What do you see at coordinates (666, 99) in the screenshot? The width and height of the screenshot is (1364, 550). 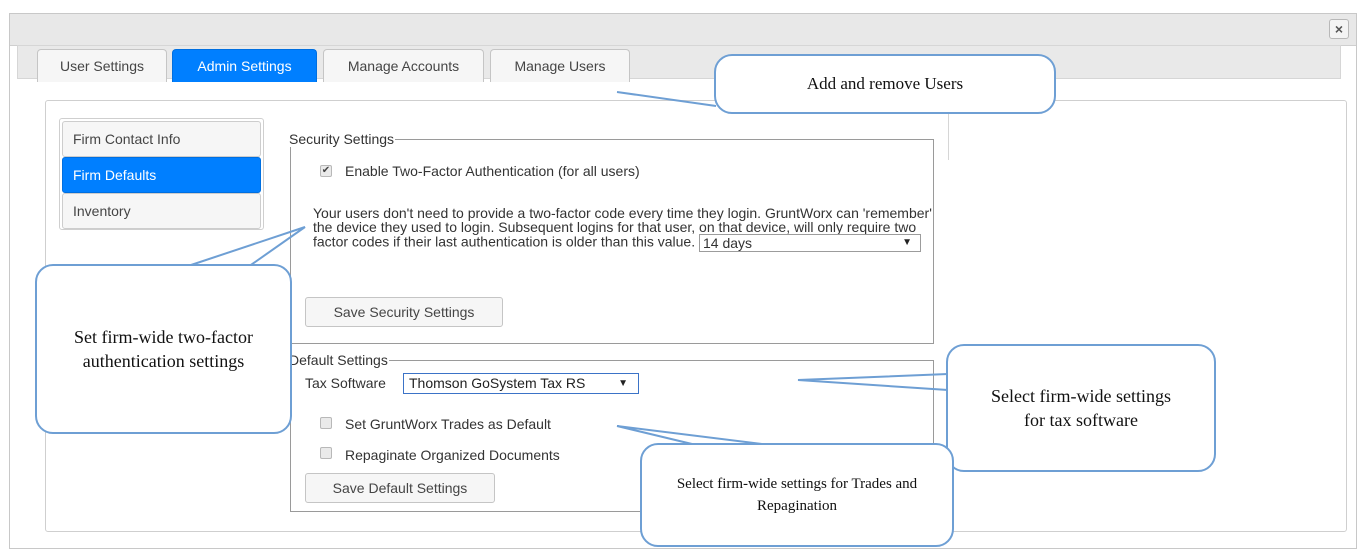 I see `pointer-users` at bounding box center [666, 99].